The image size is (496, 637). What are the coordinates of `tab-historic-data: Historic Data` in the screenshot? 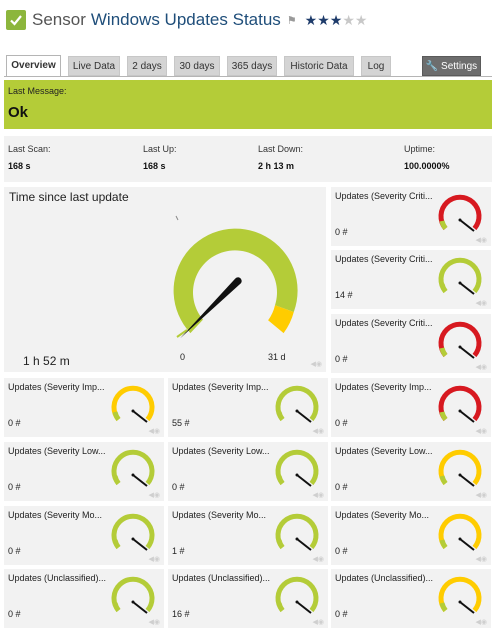 It's located at (319, 66).